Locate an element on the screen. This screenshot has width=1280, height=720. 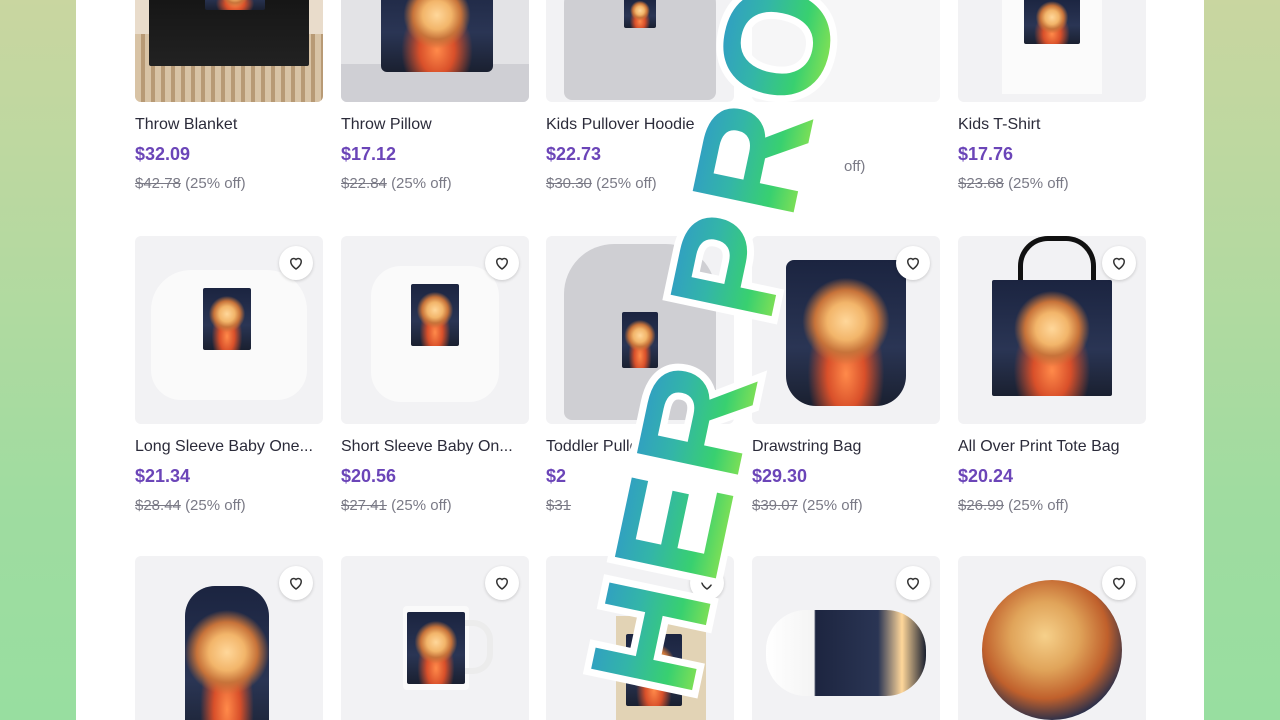
product-original-price: $23.68 (25% off) is located at coordinates (1052, 183).